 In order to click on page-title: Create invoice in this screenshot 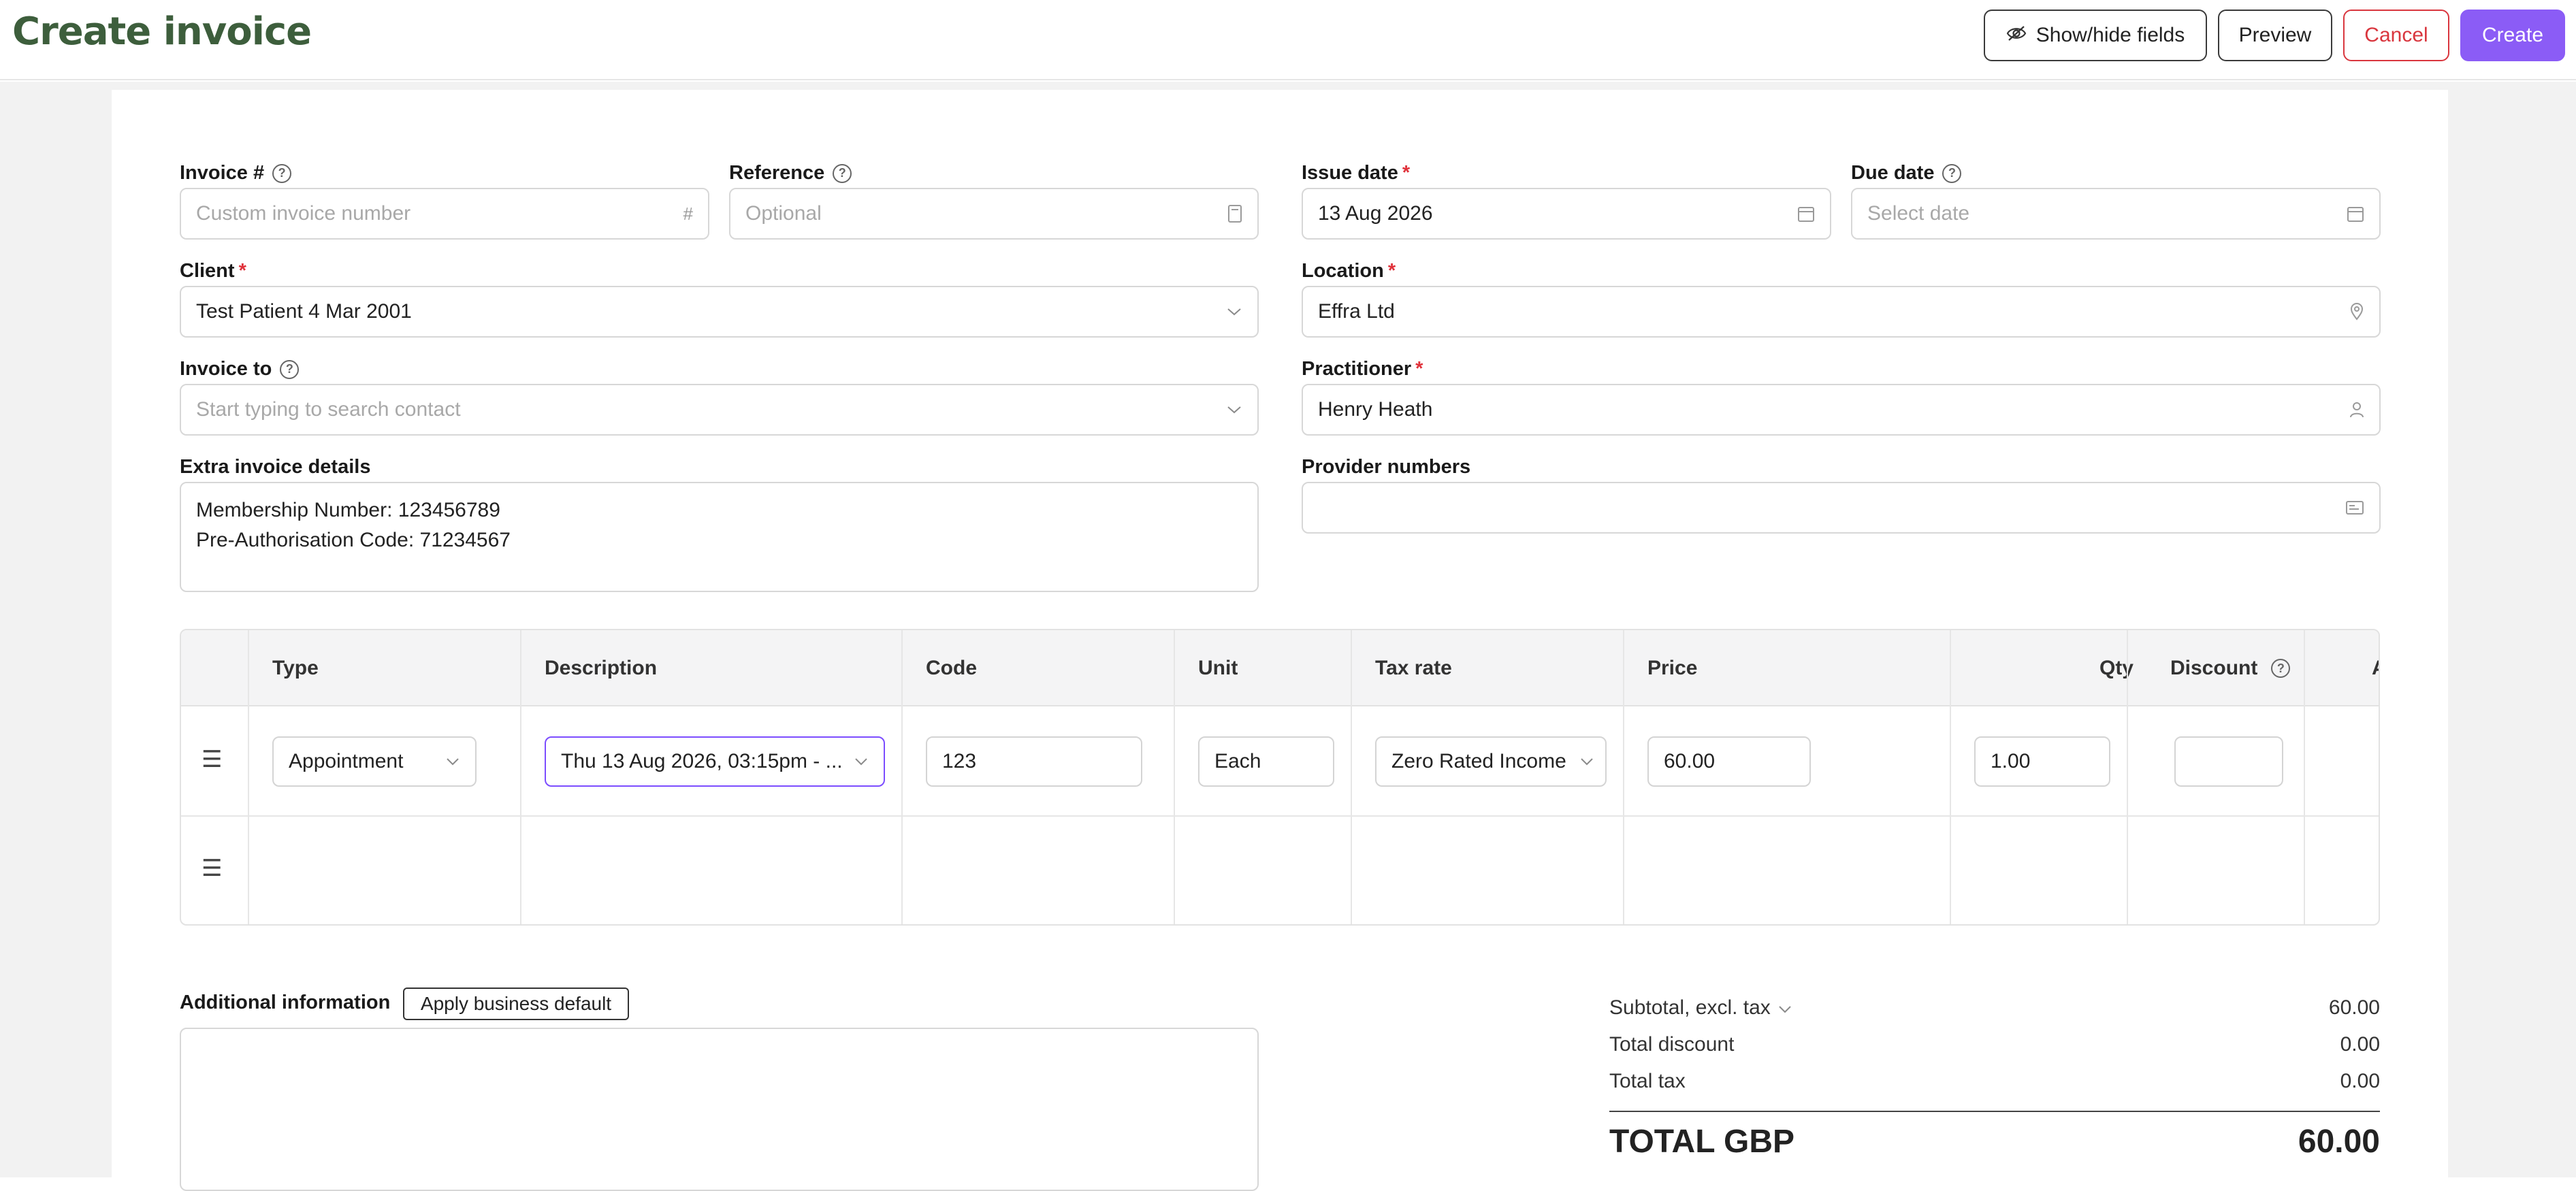, I will do `click(162, 32)`.